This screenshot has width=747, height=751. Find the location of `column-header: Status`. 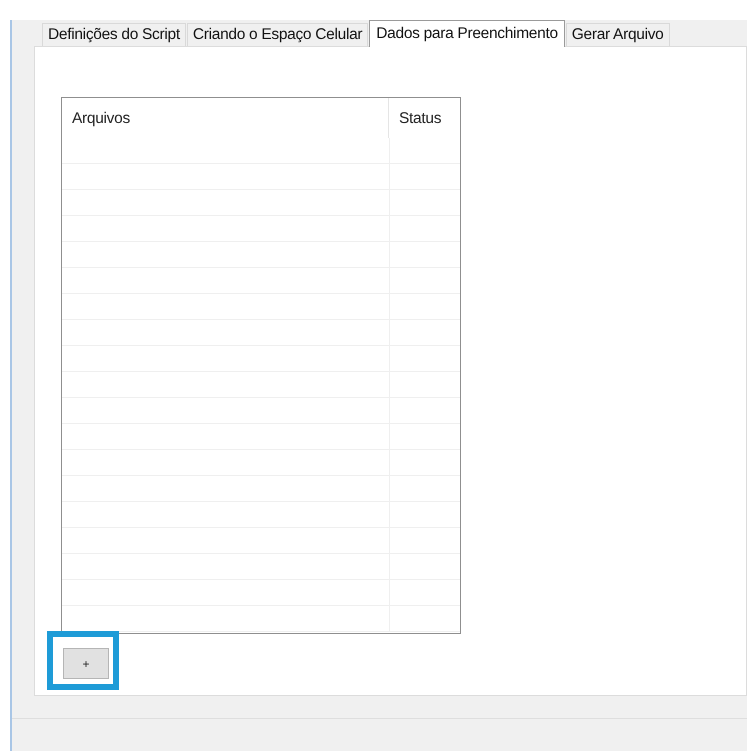

column-header: Status is located at coordinates (424, 118).